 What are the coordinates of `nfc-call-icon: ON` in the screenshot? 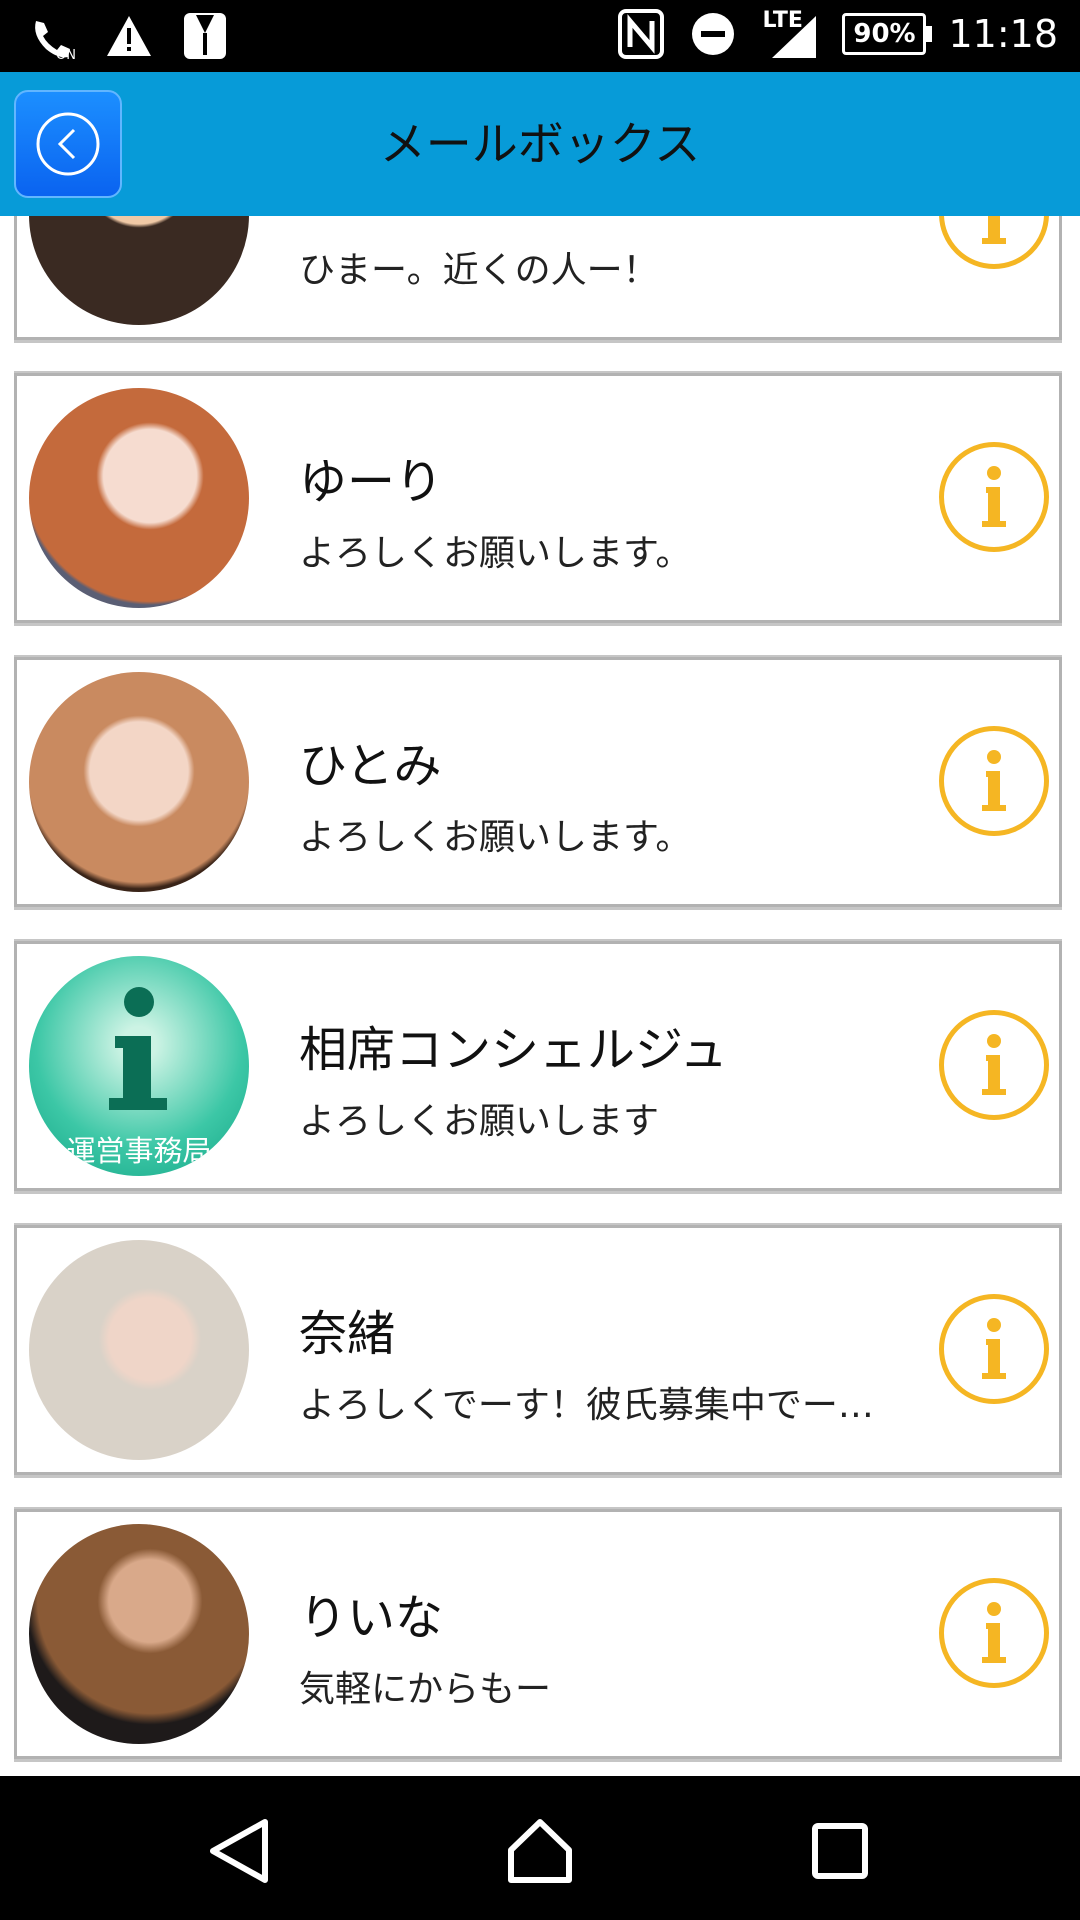 It's located at (53, 36).